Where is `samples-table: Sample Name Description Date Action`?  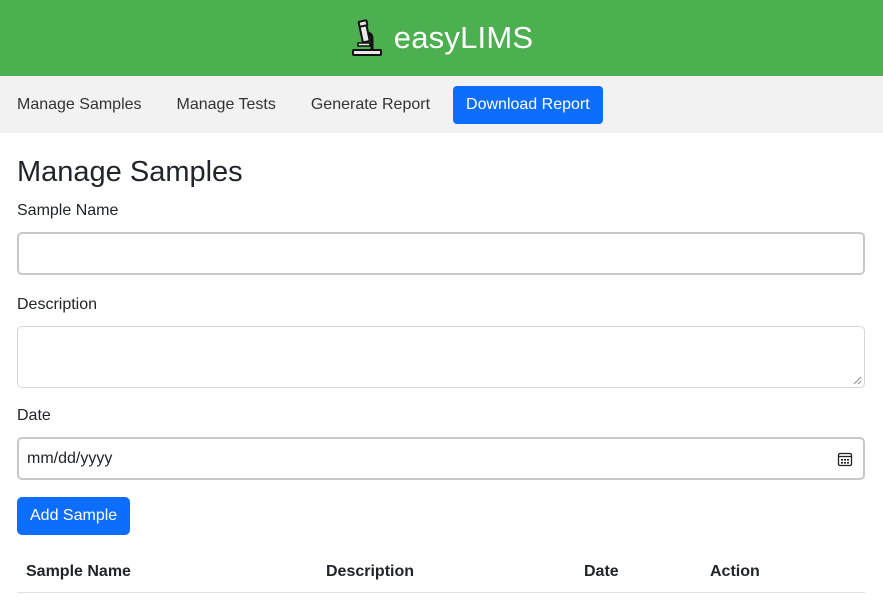
samples-table: Sample Name Description Date Action is located at coordinates (441, 572).